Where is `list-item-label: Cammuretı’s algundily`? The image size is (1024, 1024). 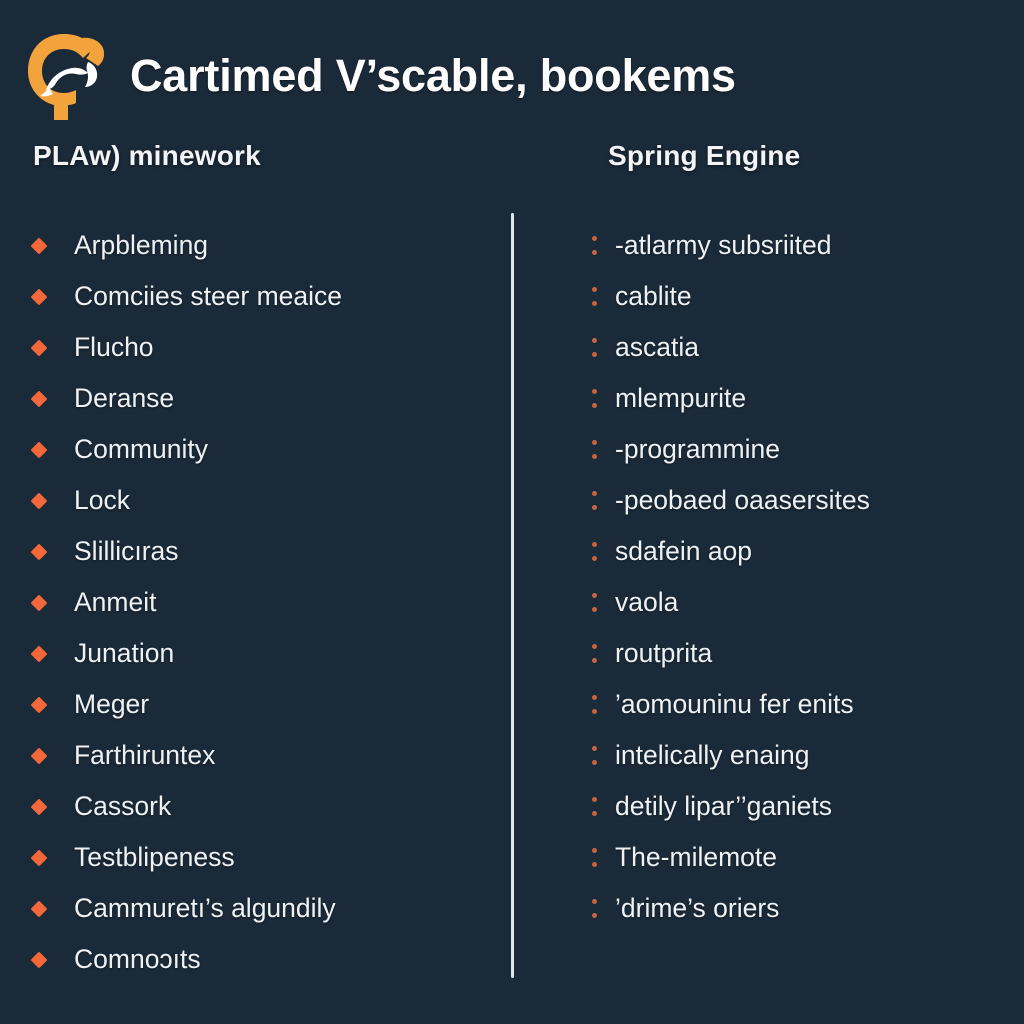
list-item-label: Cammuretı’s algundily is located at coordinates (205, 908).